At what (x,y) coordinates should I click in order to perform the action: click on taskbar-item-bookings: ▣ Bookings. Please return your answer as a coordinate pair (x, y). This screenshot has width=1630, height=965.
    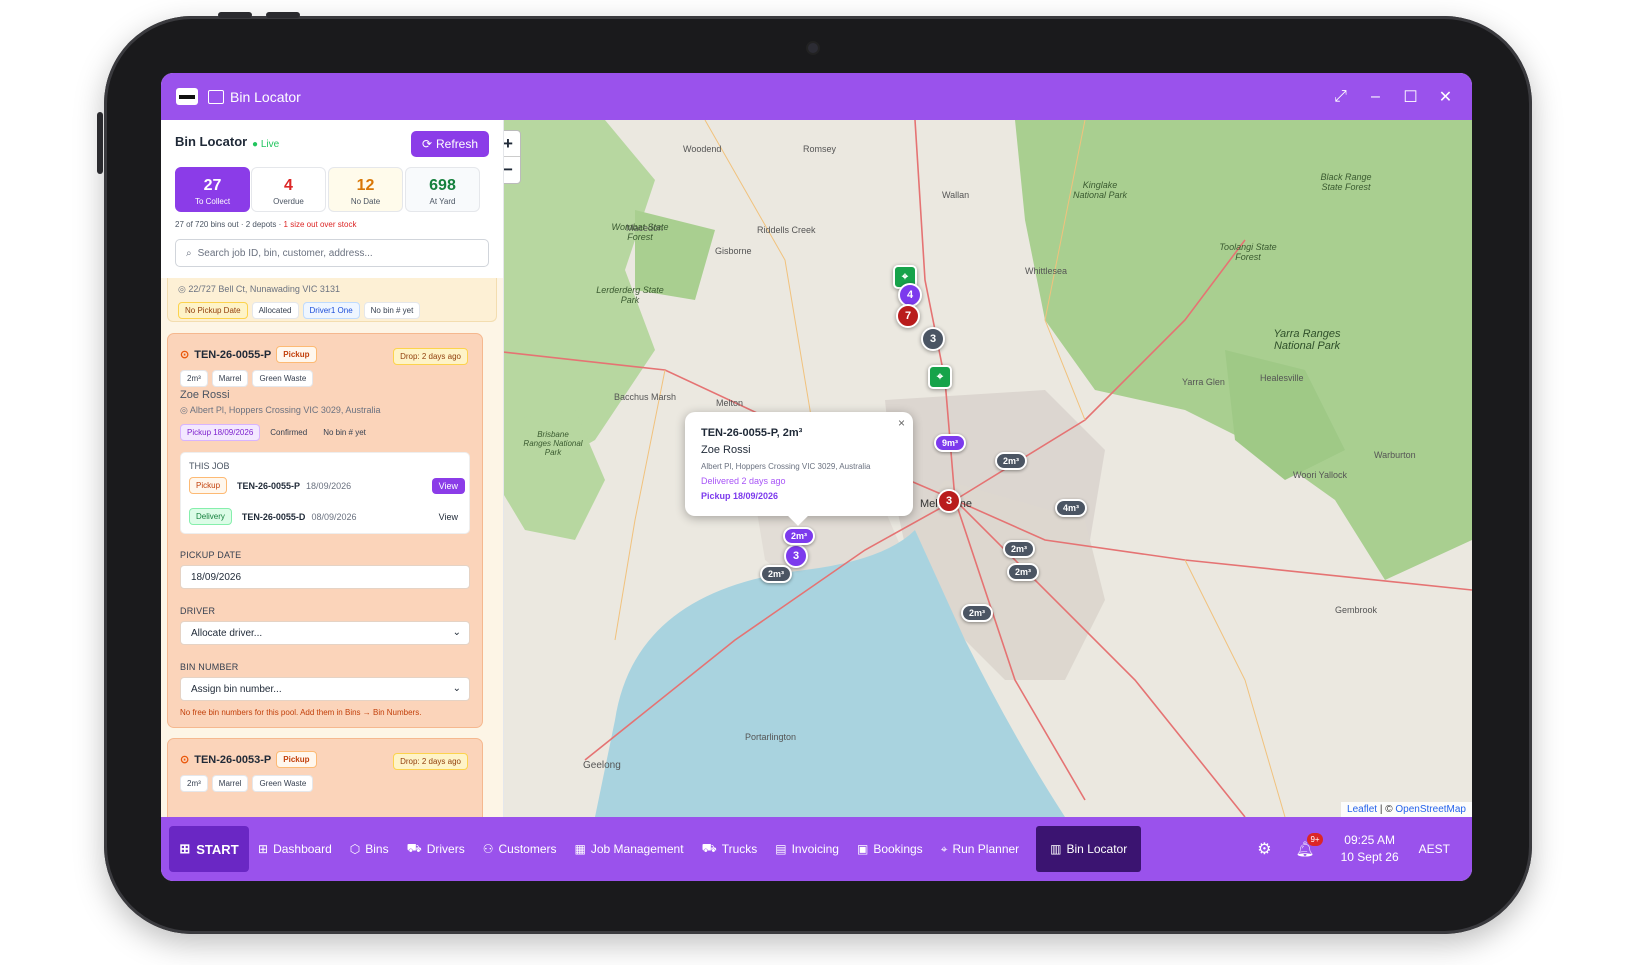
    Looking at the image, I should click on (890, 849).